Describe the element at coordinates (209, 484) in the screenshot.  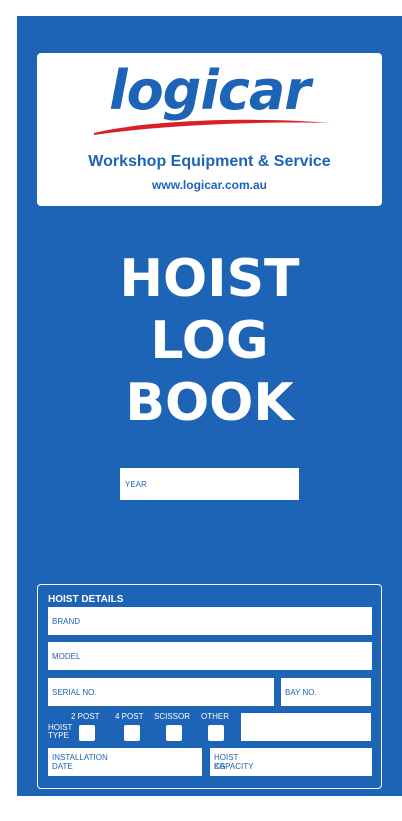
I see `year-field: YEAR` at that location.